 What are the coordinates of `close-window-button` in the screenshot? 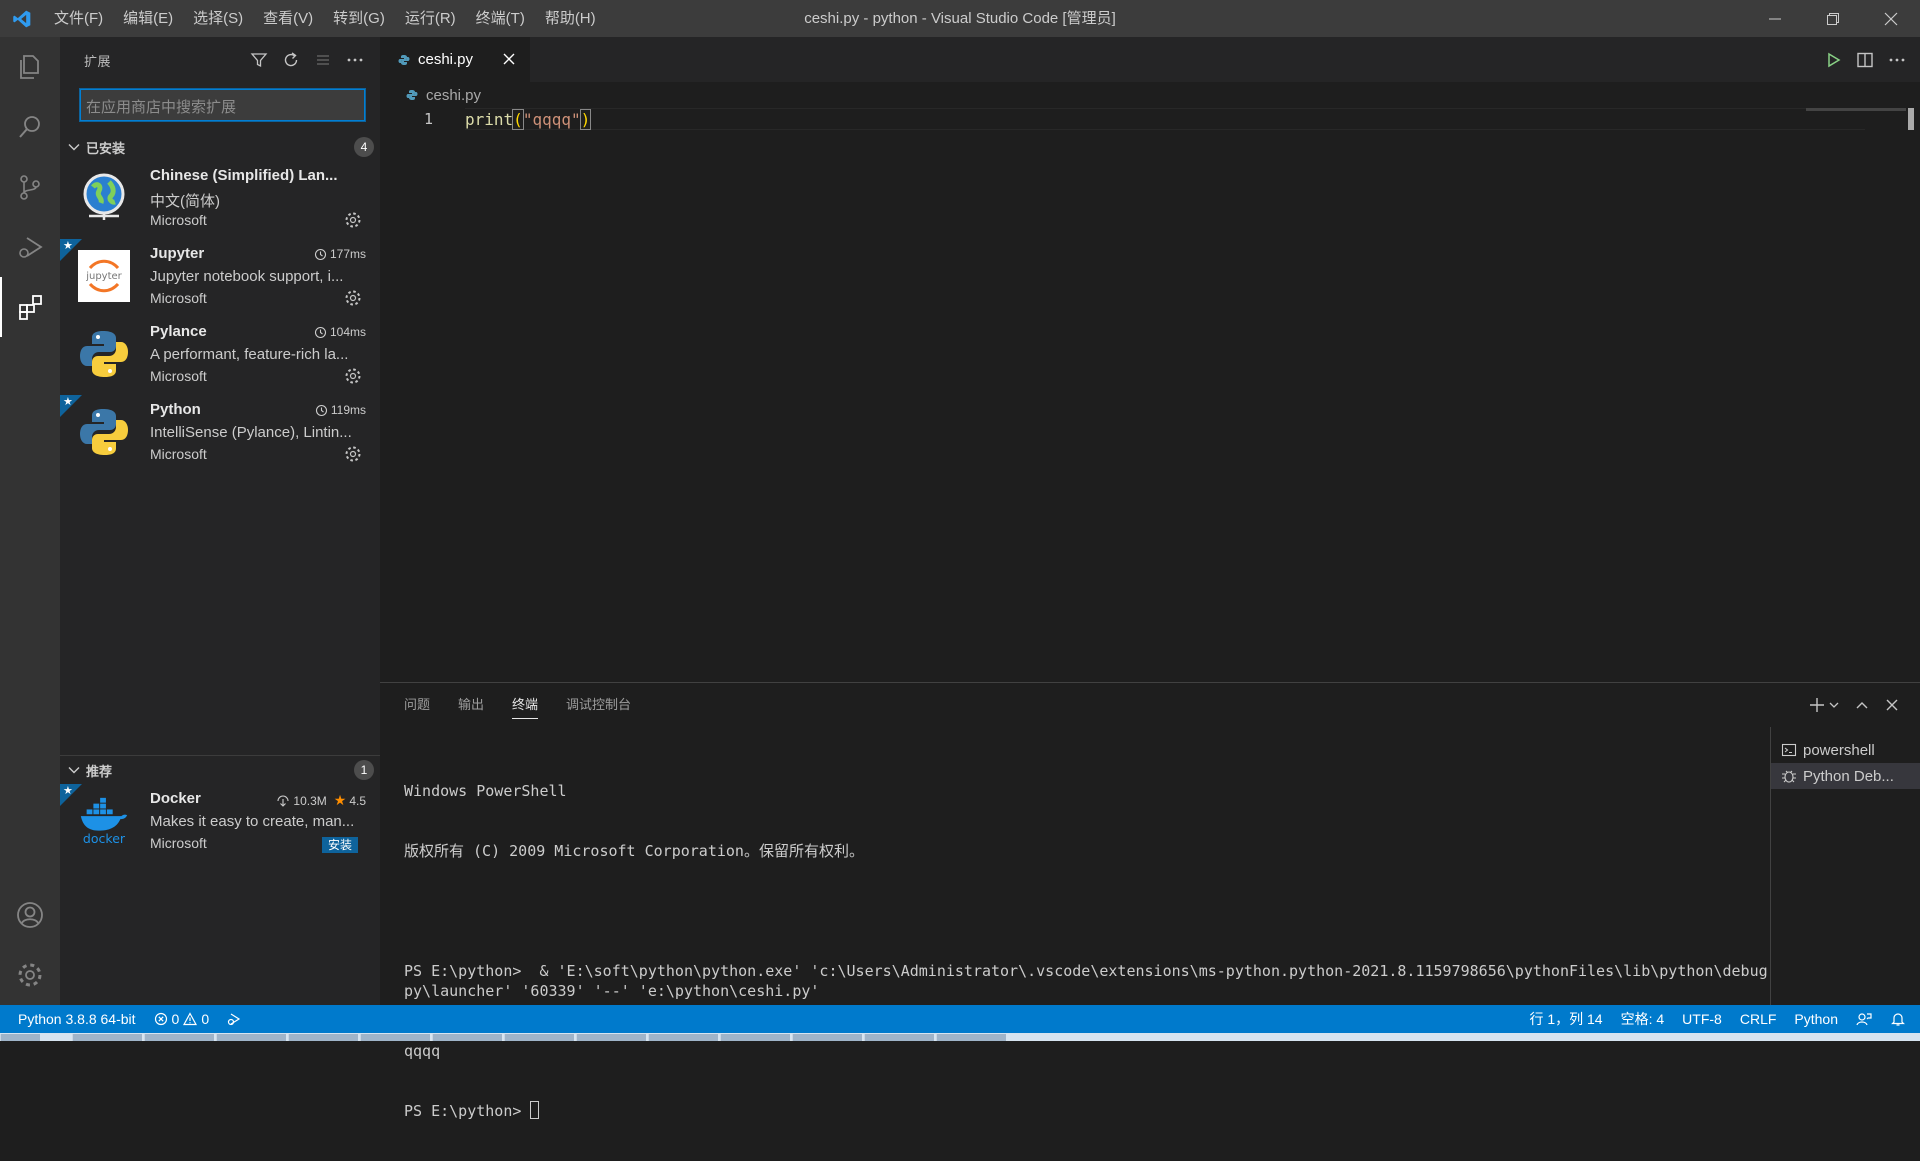 It's located at (1891, 18).